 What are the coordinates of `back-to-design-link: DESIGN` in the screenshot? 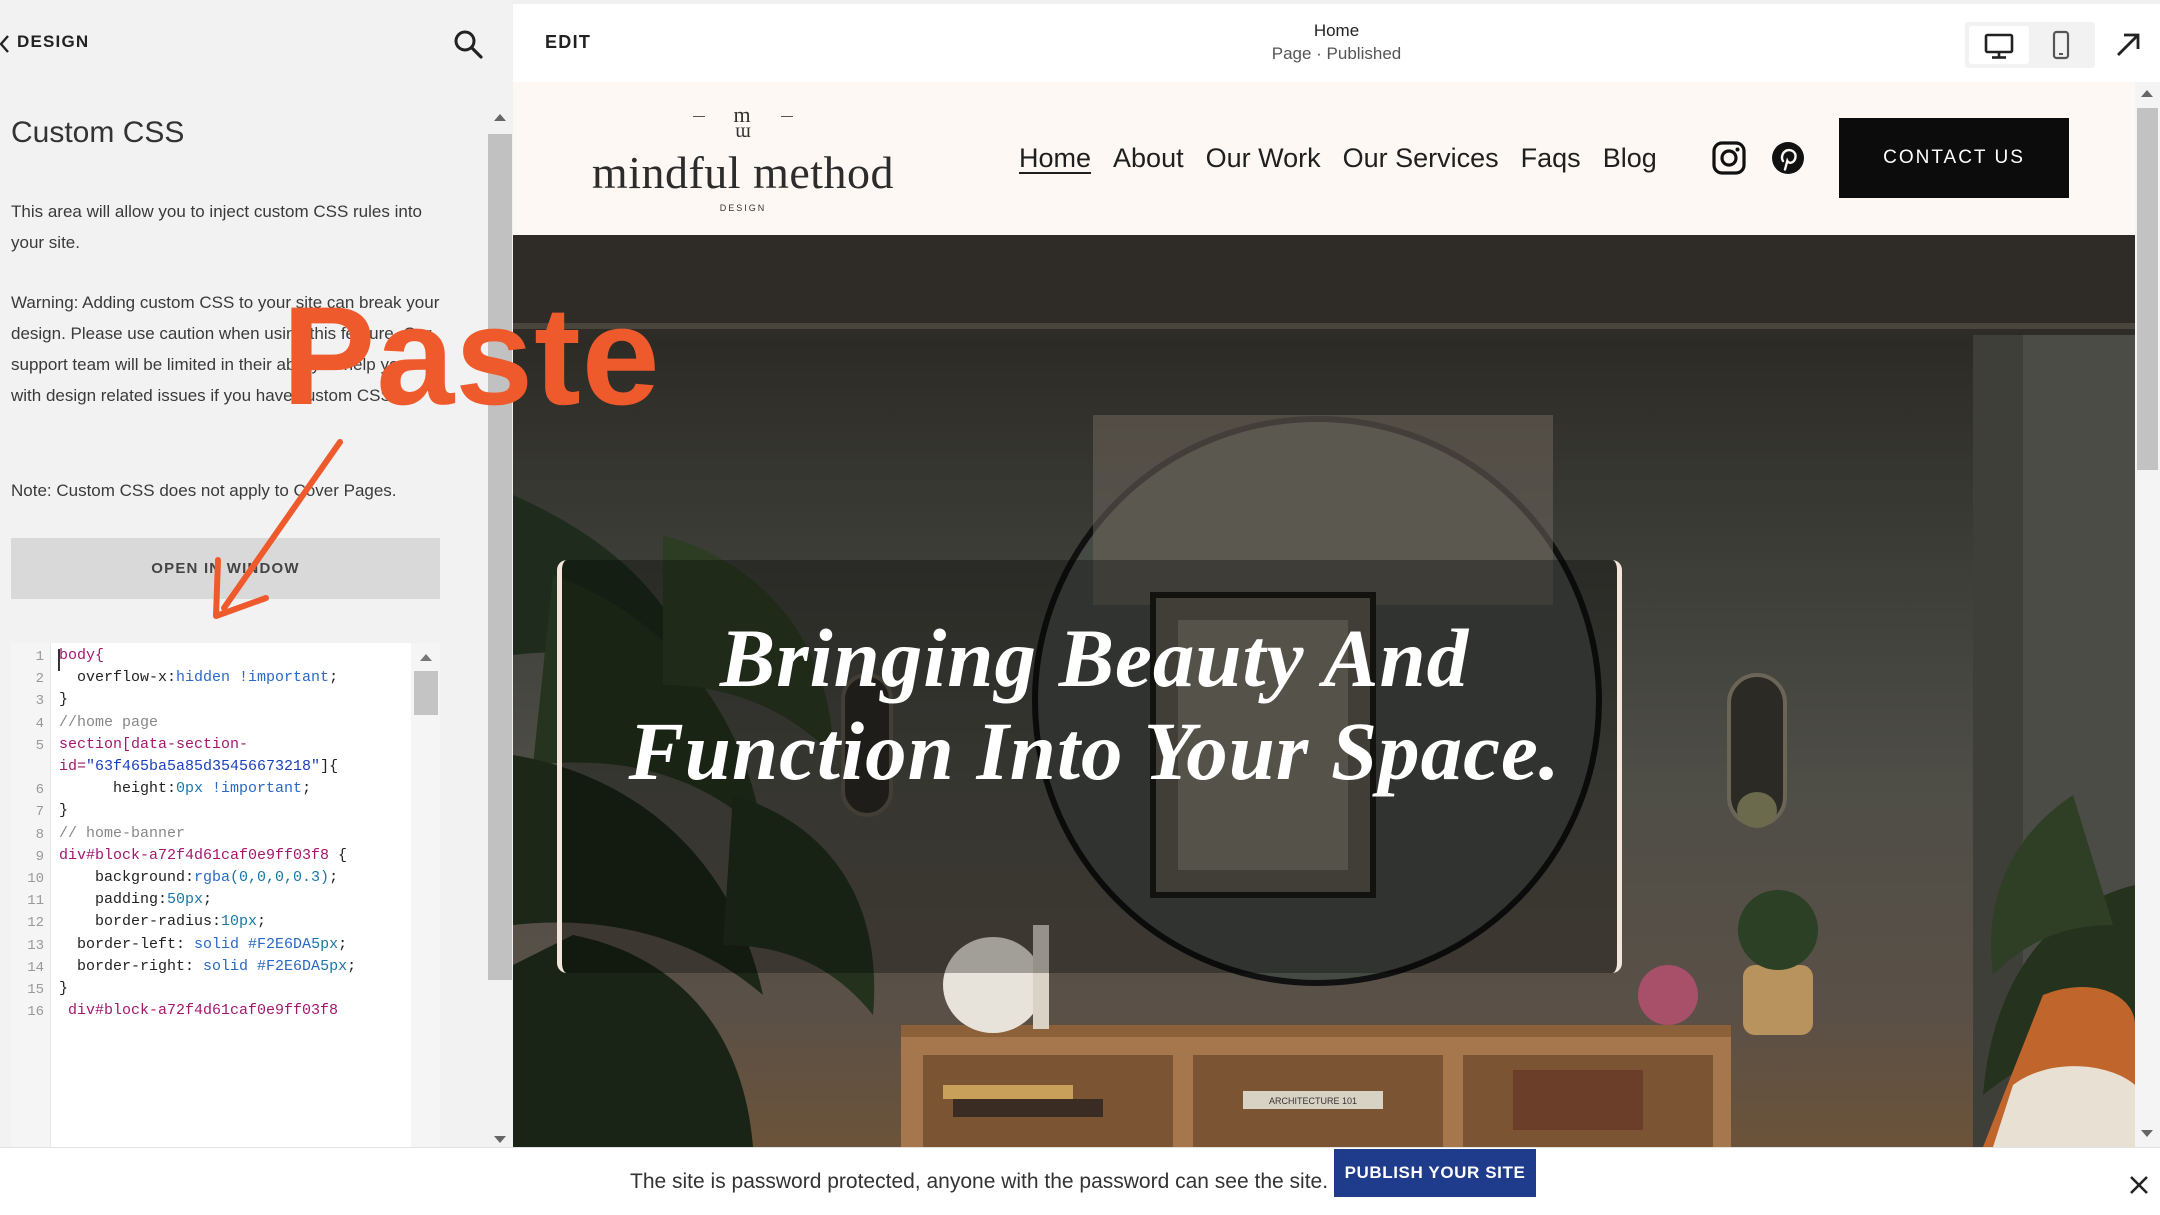 It's located at (53, 42).